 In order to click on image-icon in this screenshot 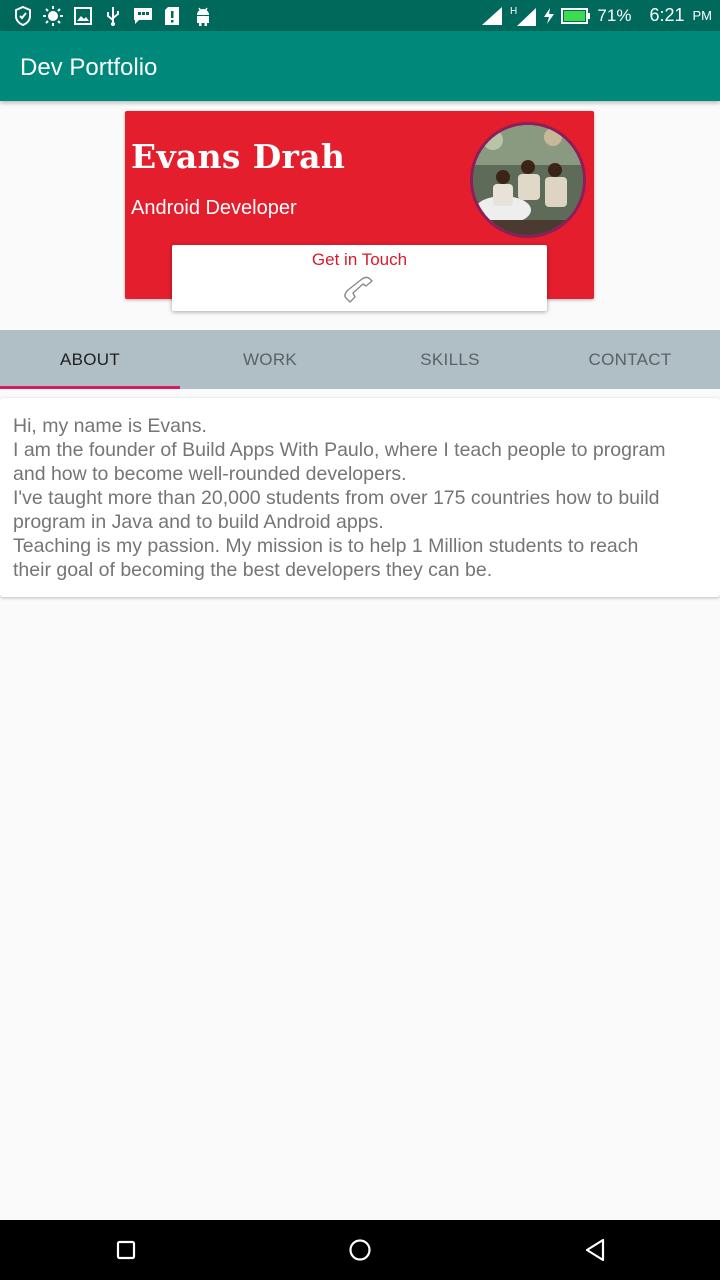, I will do `click(83, 16)`.